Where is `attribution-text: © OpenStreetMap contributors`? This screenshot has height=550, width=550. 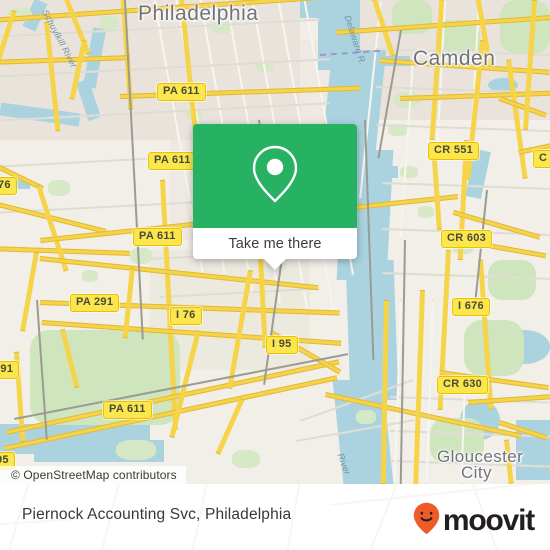
attribution-text: © OpenStreetMap contributors is located at coordinates (94, 475).